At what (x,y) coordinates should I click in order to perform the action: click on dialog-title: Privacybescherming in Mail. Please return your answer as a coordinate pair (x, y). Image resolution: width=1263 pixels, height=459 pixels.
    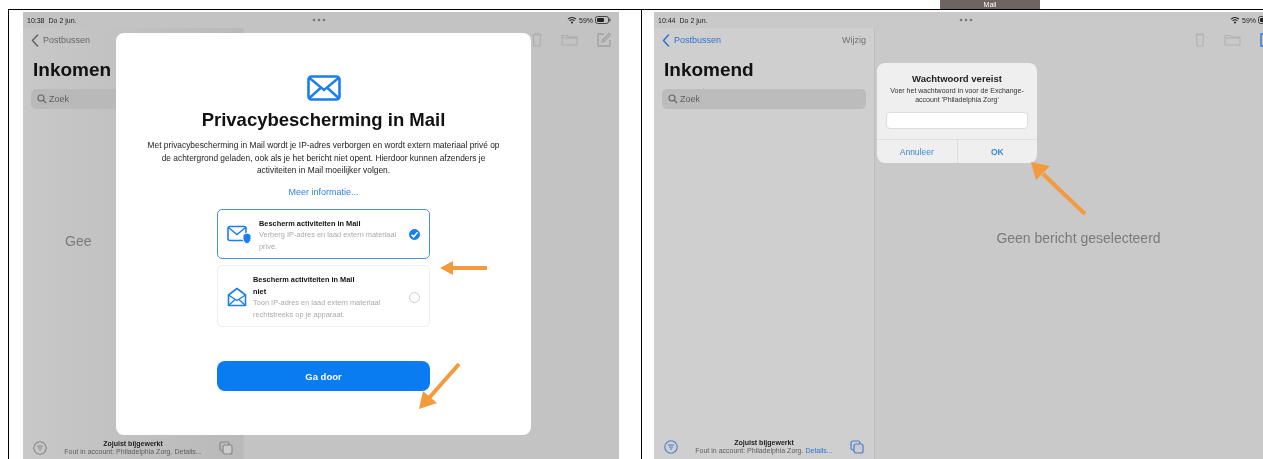
    Looking at the image, I should click on (323, 120).